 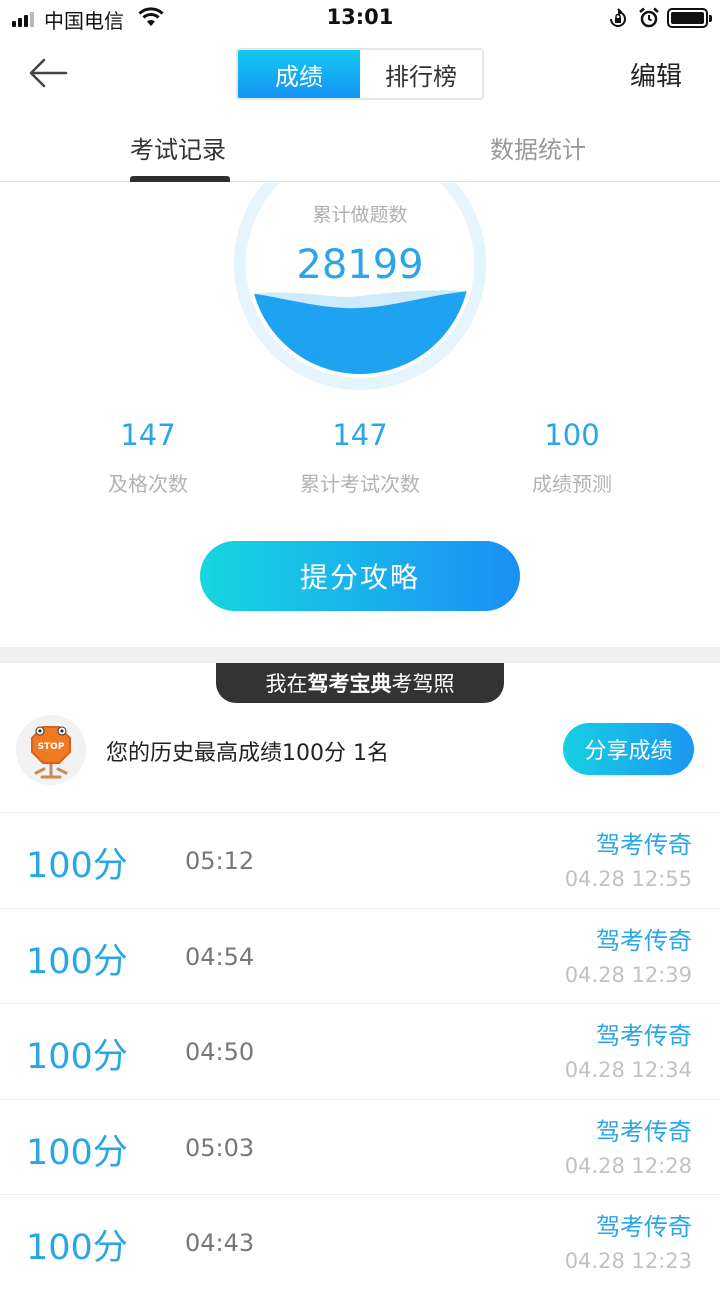 What do you see at coordinates (360, 484) in the screenshot?
I see `stat-label: 累计考试次数` at bounding box center [360, 484].